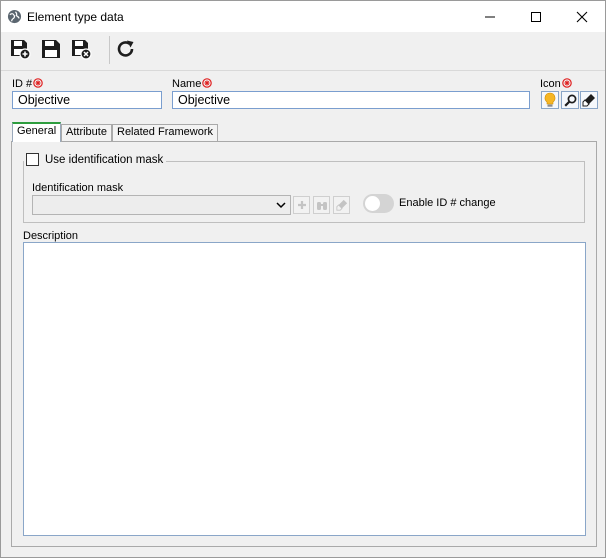  Describe the element at coordinates (86, 132) in the screenshot. I see `tab-attribute: Attribute` at that location.